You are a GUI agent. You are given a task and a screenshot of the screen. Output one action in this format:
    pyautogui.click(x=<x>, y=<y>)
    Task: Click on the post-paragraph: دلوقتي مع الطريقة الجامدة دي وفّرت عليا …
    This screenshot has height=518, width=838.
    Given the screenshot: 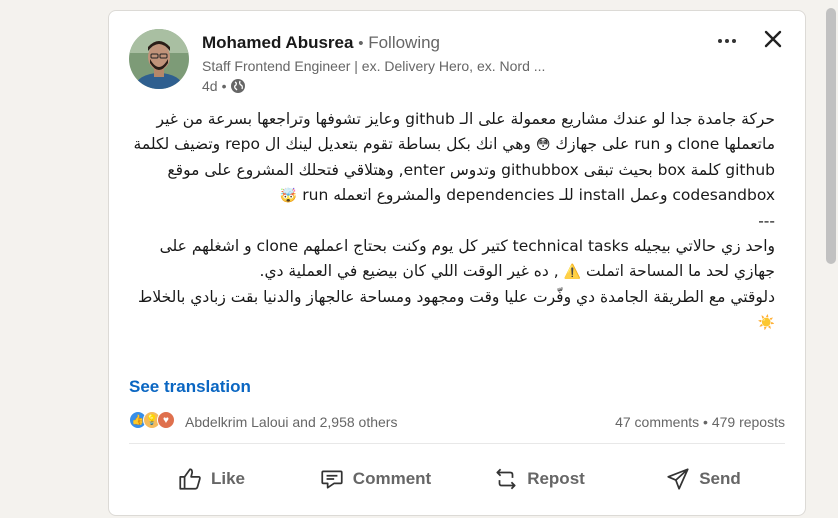 What is the action you would take?
    pyautogui.click(x=456, y=309)
    